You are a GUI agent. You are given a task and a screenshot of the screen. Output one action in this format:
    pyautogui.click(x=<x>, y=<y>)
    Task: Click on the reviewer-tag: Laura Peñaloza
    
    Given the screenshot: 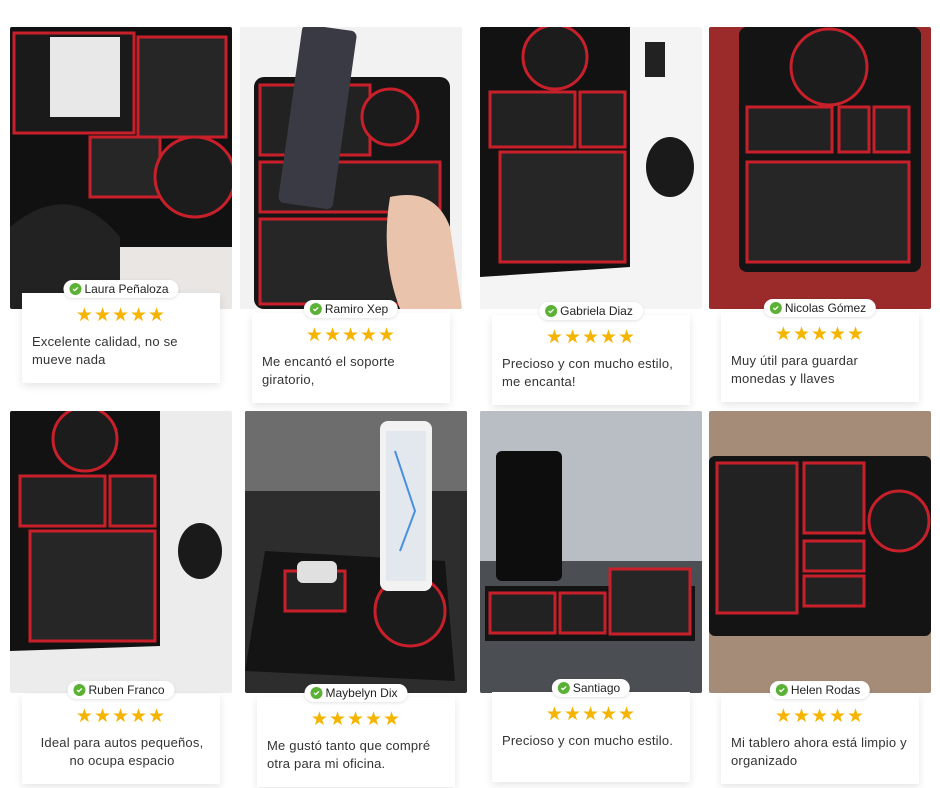 What is the action you would take?
    pyautogui.click(x=121, y=289)
    